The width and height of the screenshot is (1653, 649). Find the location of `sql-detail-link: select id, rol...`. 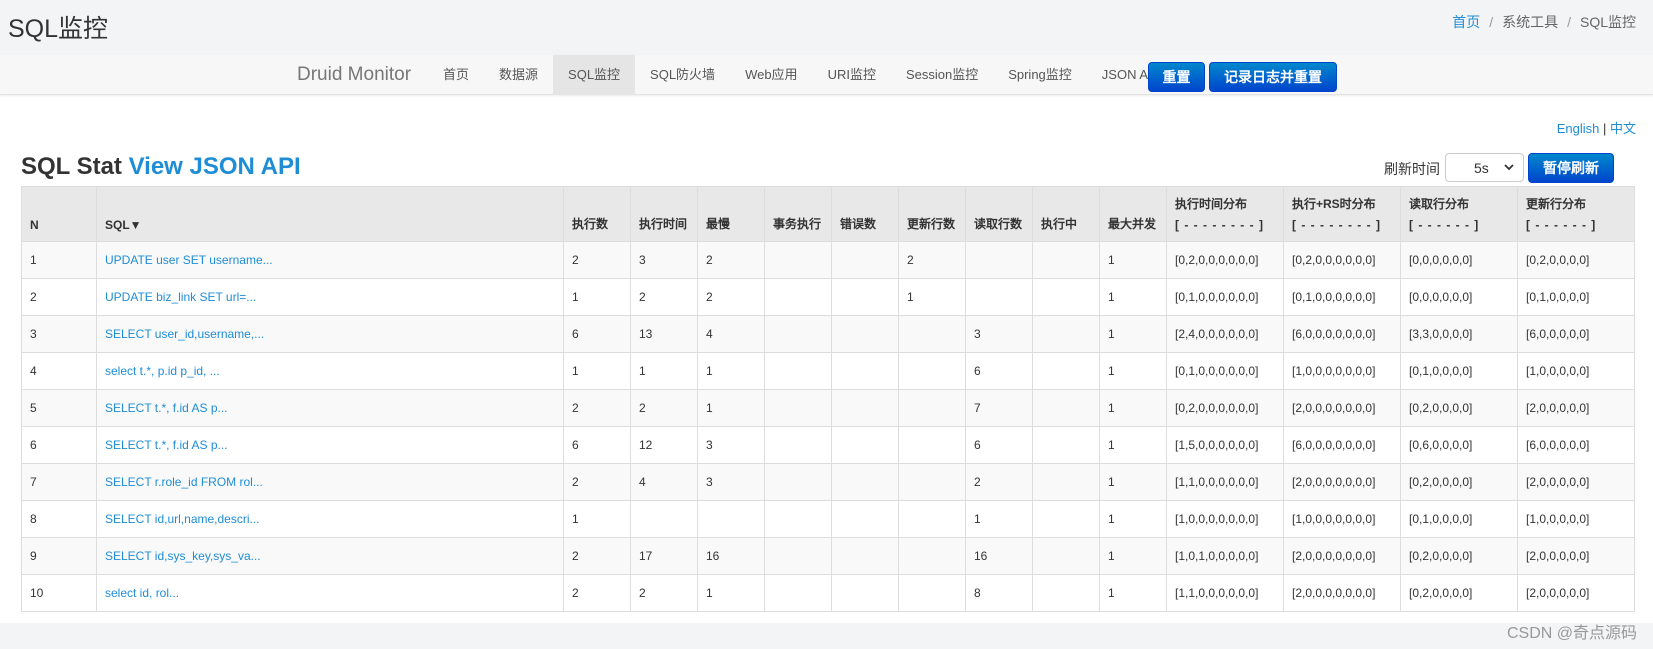

sql-detail-link: select id, rol... is located at coordinates (142, 593).